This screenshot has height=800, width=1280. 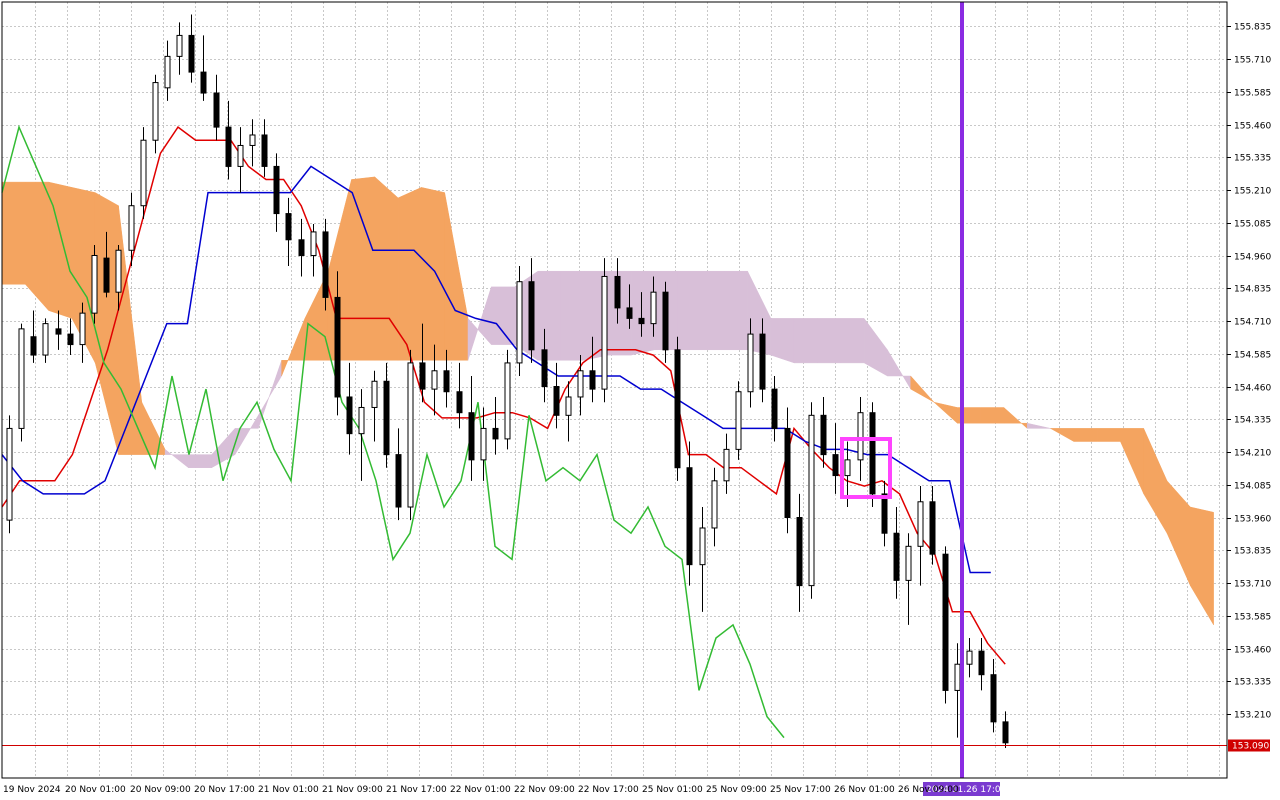 I want to click on y-tick-label: 153.960, so click(x=1252, y=520).